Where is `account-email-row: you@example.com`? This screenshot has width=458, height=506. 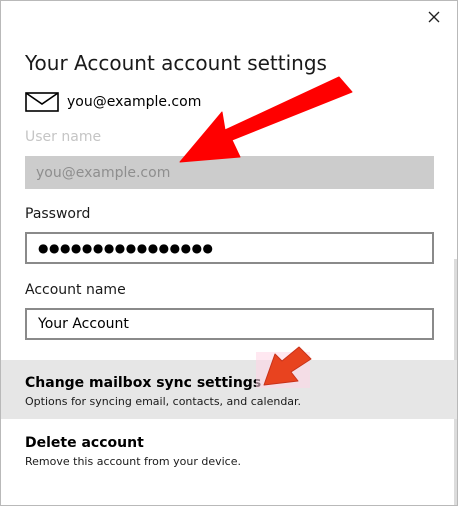
account-email-row: you@example.com is located at coordinates (113, 102).